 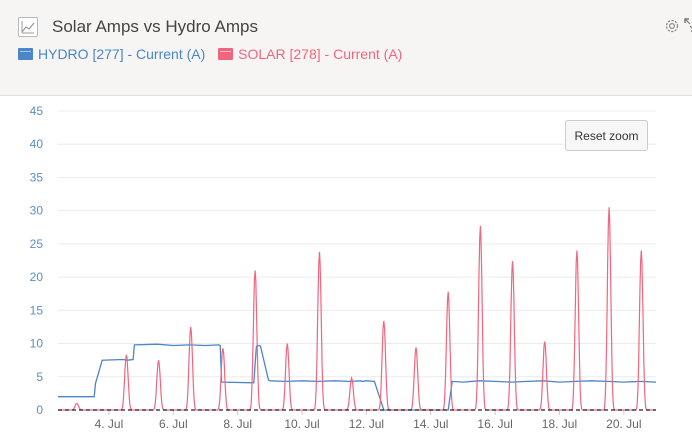 What do you see at coordinates (39, 377) in the screenshot?
I see `y-tick-label: 5` at bounding box center [39, 377].